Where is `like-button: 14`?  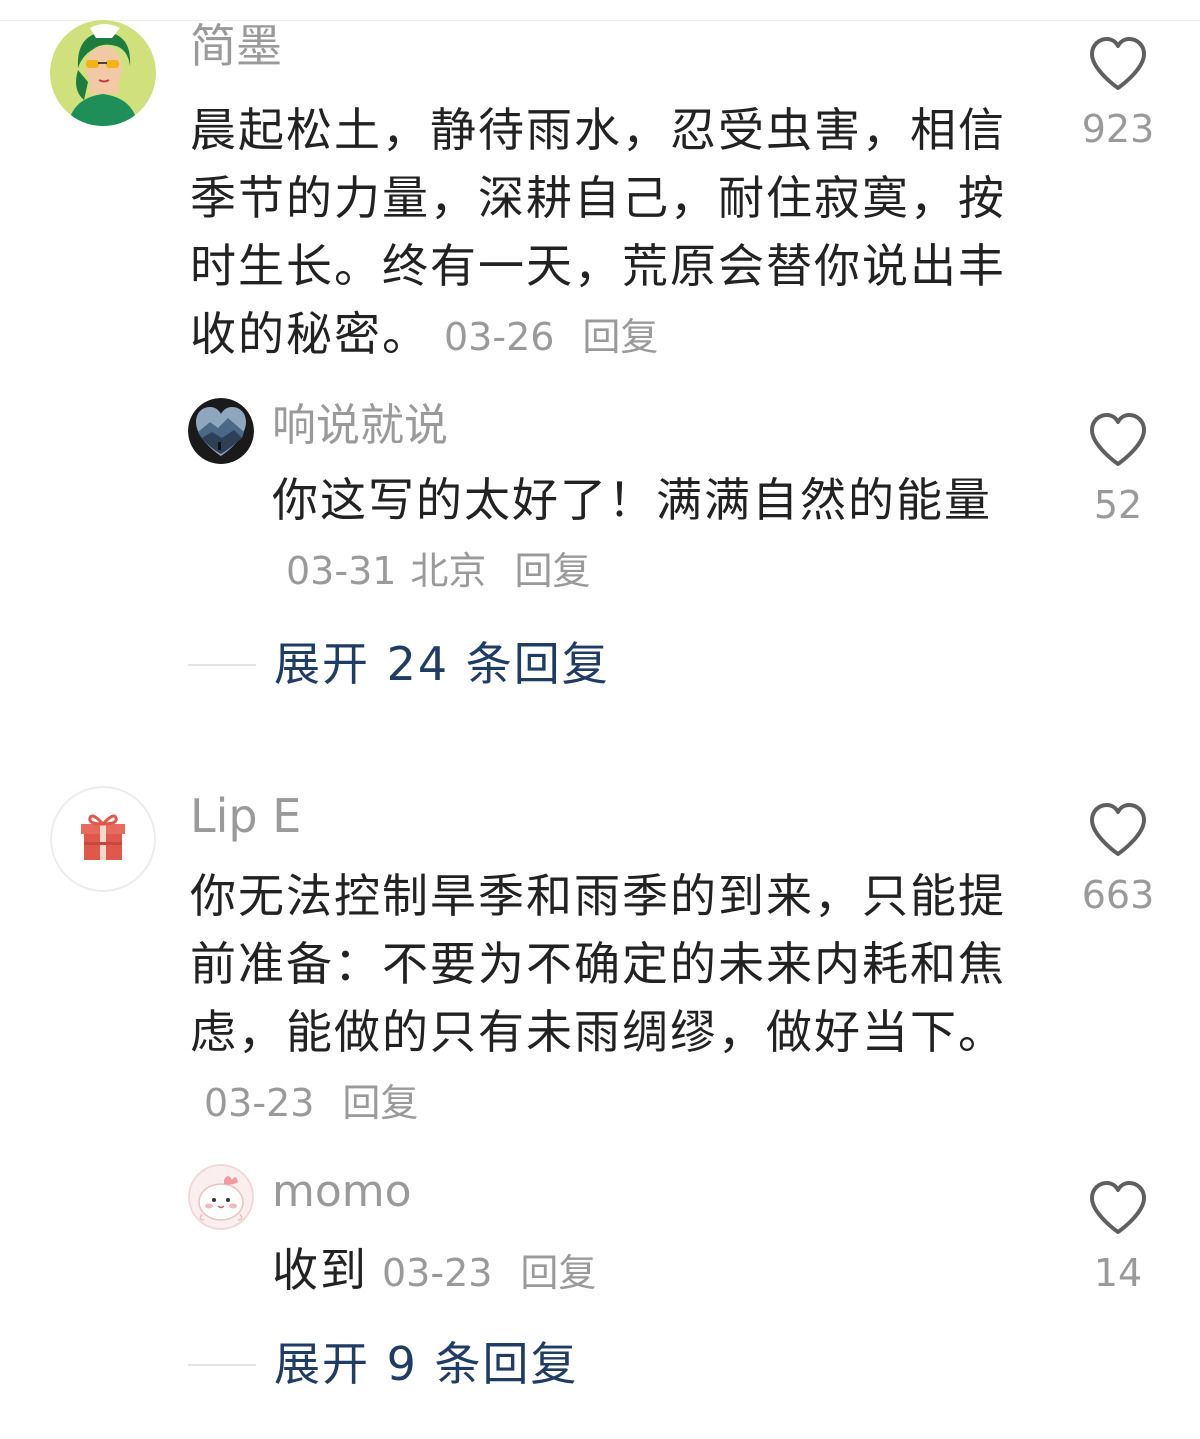 like-button: 14 is located at coordinates (1118, 1238).